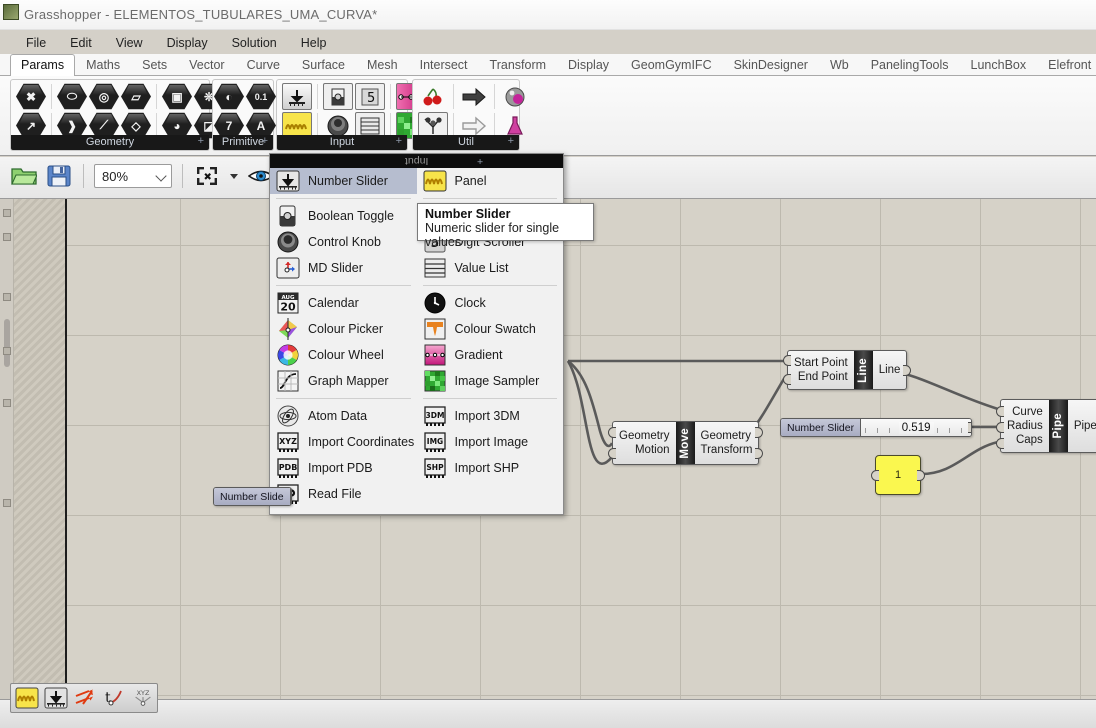 Image resolution: width=1096 pixels, height=728 pixels. What do you see at coordinates (314, 43) in the screenshot?
I see `menu-item-help: Help` at bounding box center [314, 43].